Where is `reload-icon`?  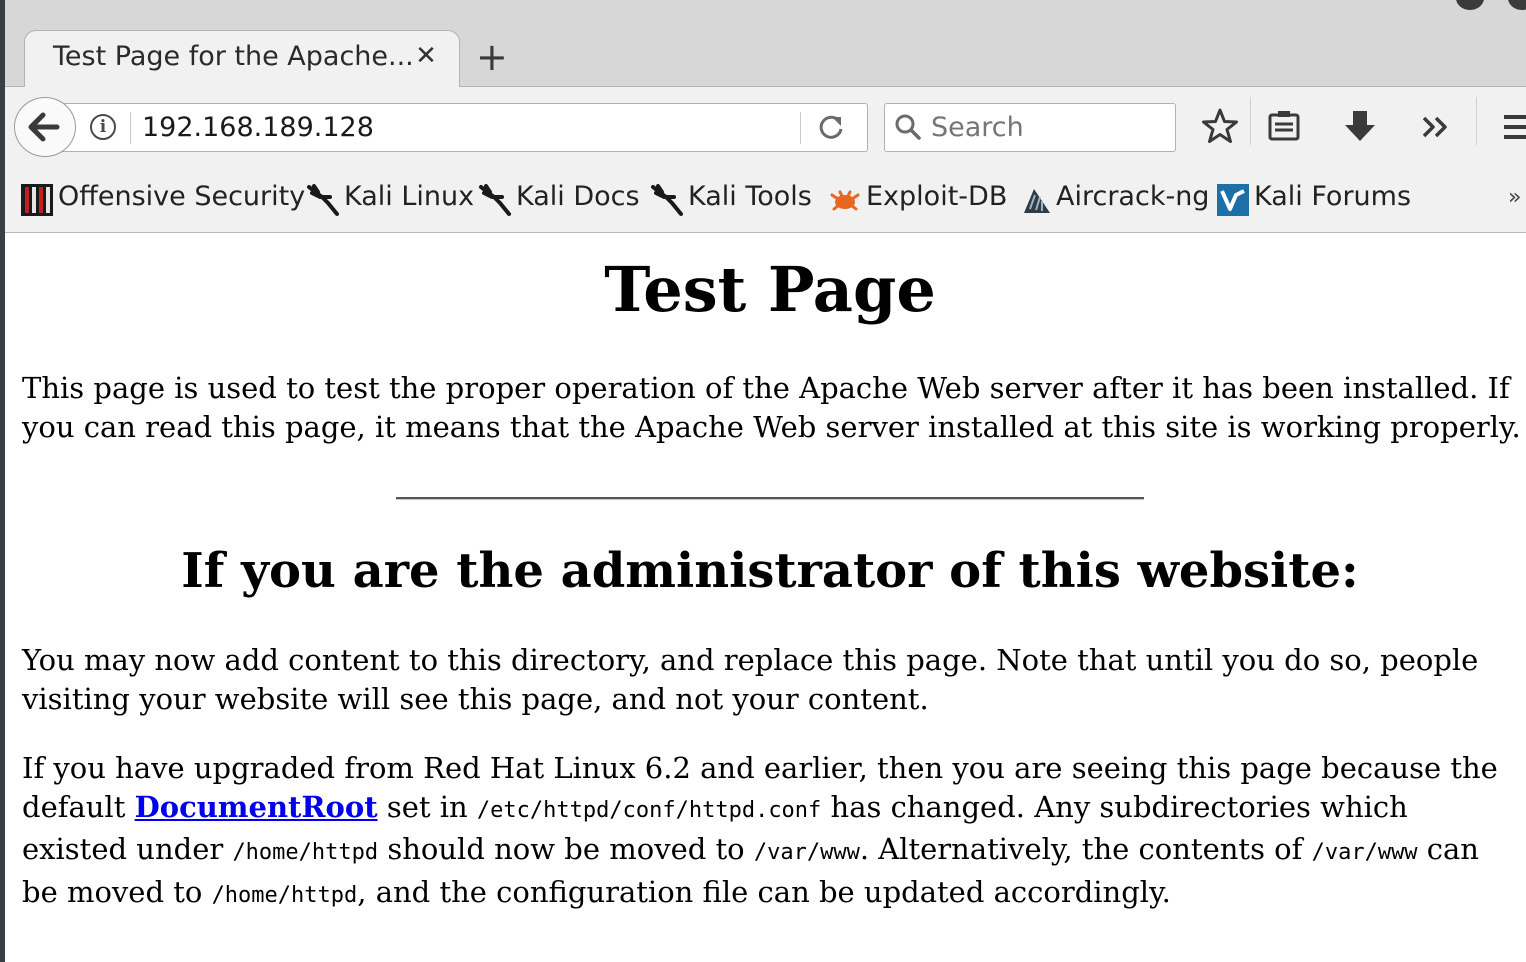
reload-icon is located at coordinates (832, 128).